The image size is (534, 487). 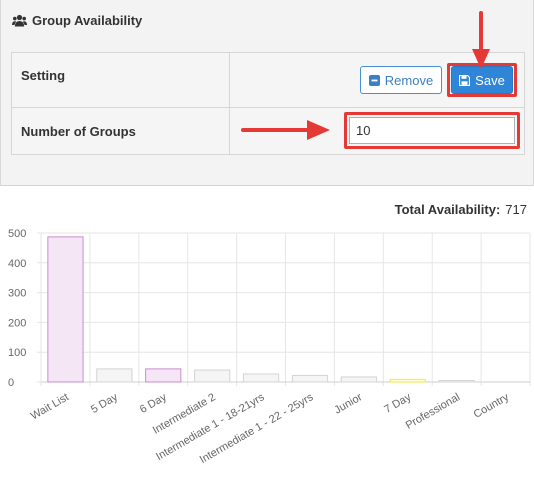 I want to click on y-tick-label: 0, so click(x=11, y=383).